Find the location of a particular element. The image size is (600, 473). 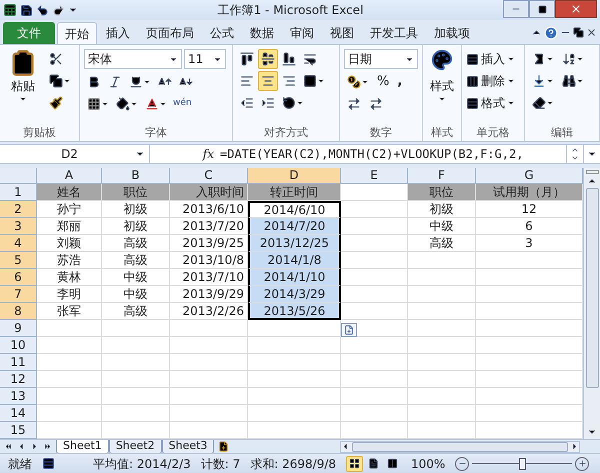

row-header: 3 is located at coordinates (18, 226).